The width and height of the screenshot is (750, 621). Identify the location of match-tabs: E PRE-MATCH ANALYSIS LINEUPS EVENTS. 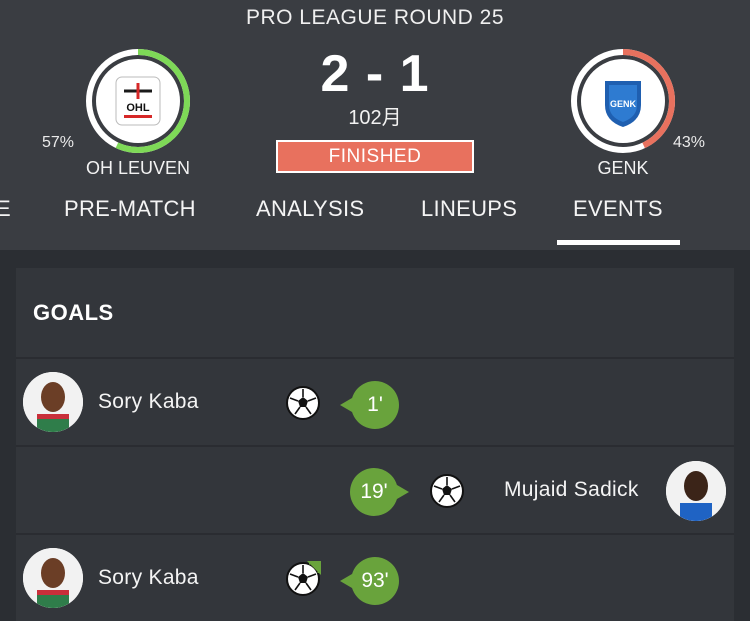
(375, 223).